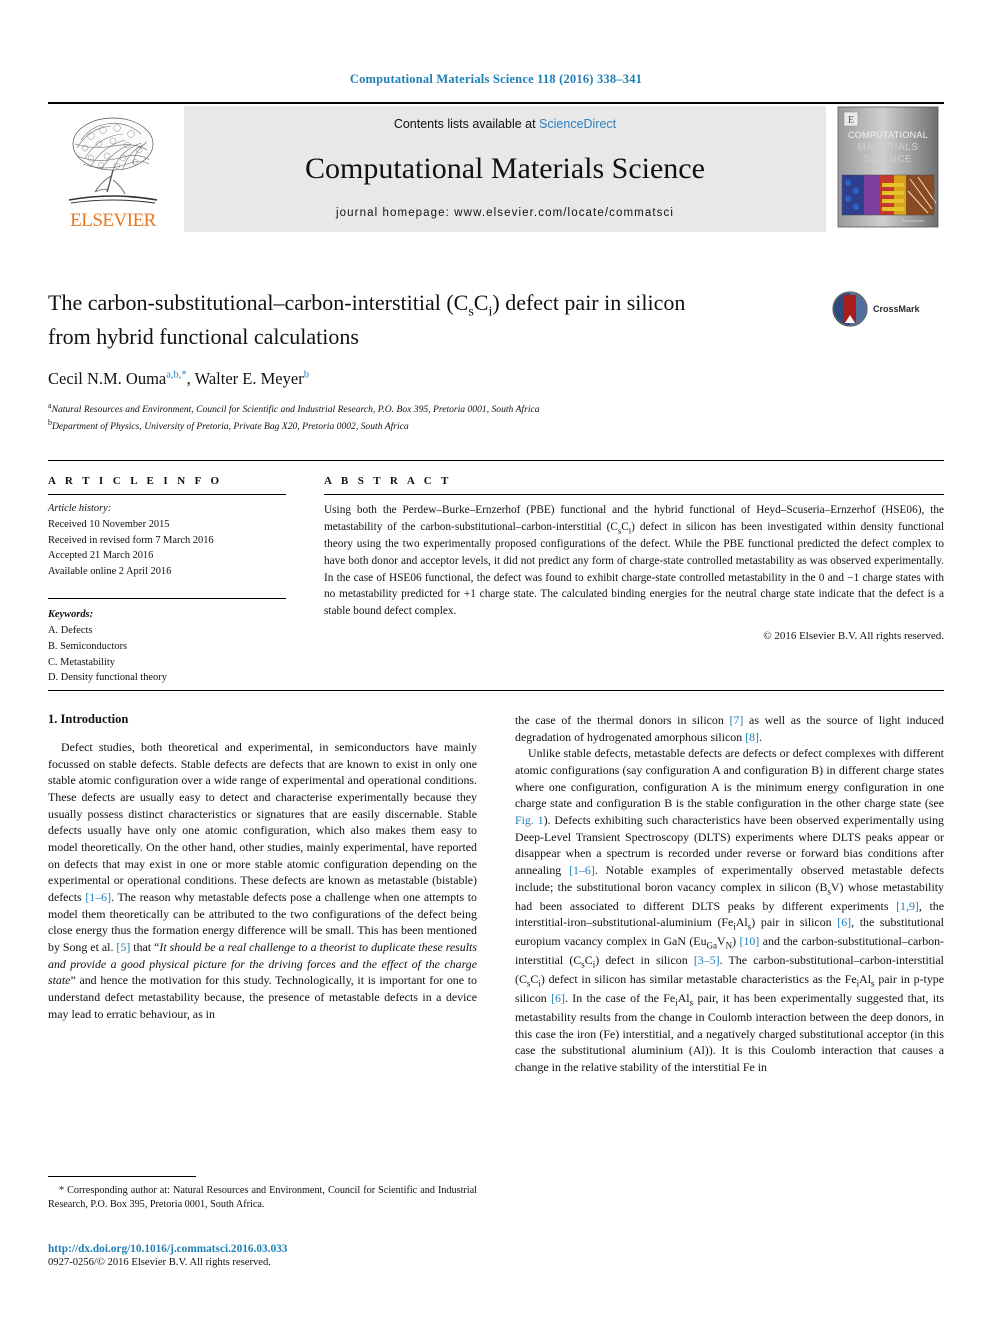 Image resolution: width=992 pixels, height=1323 pixels. What do you see at coordinates (850, 309) in the screenshot?
I see `crossmark-icon` at bounding box center [850, 309].